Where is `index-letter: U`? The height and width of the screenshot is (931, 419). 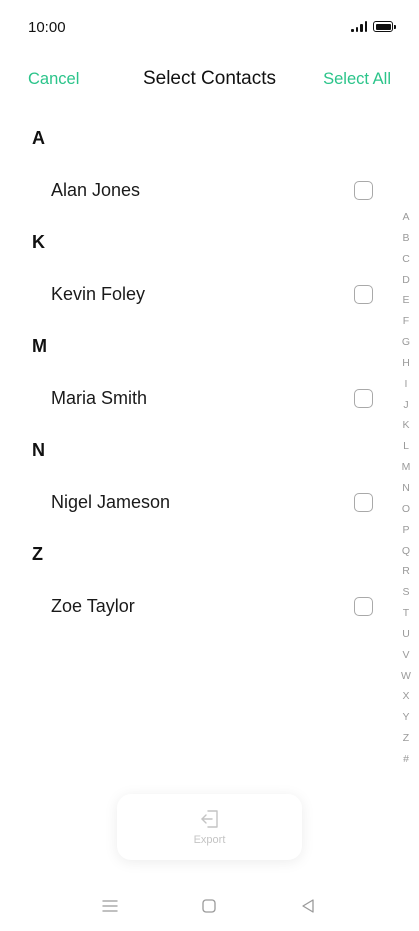
index-letter: U is located at coordinates (406, 634).